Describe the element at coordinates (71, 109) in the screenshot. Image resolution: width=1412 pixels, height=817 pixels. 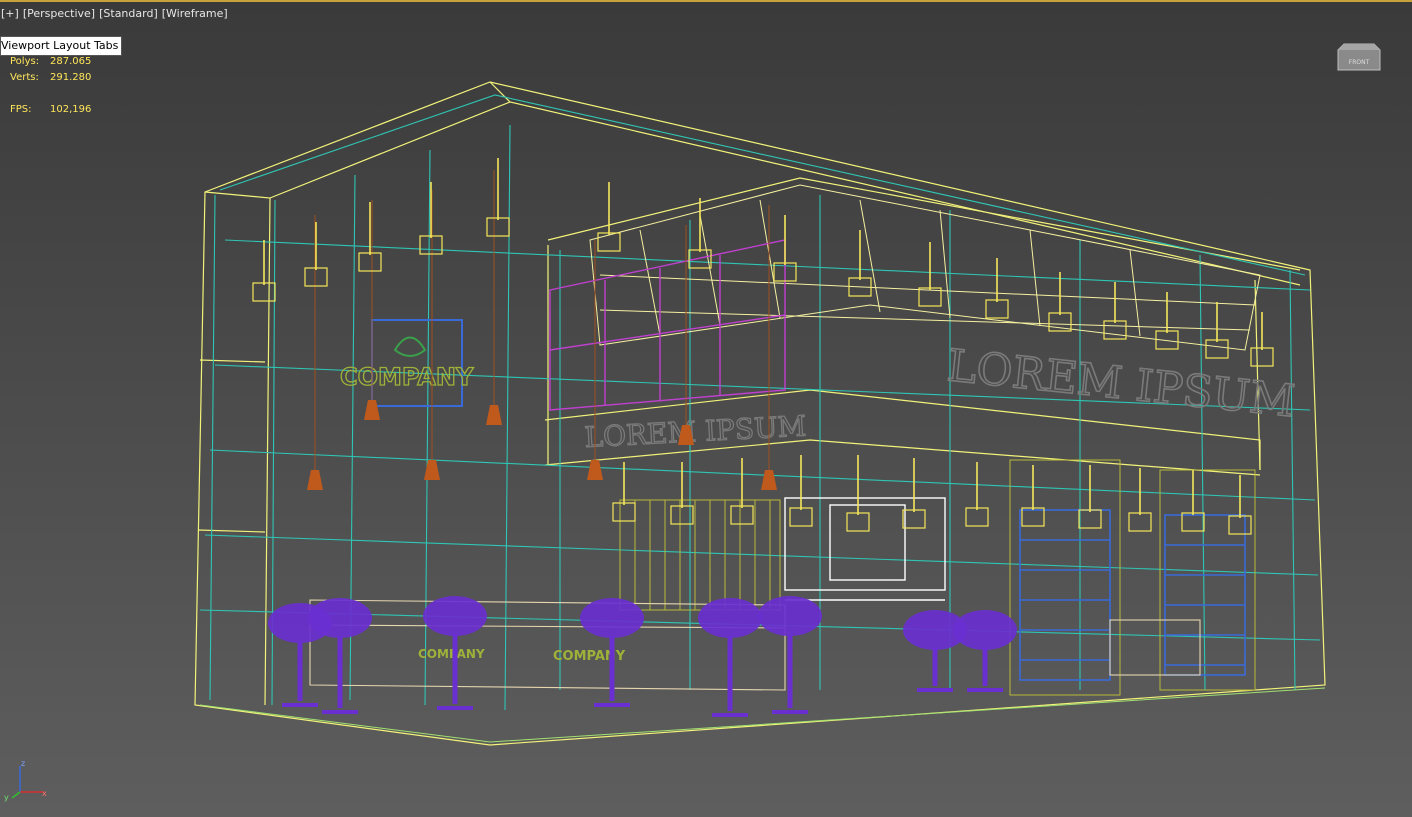
I see `fps-value: 102,196` at that location.